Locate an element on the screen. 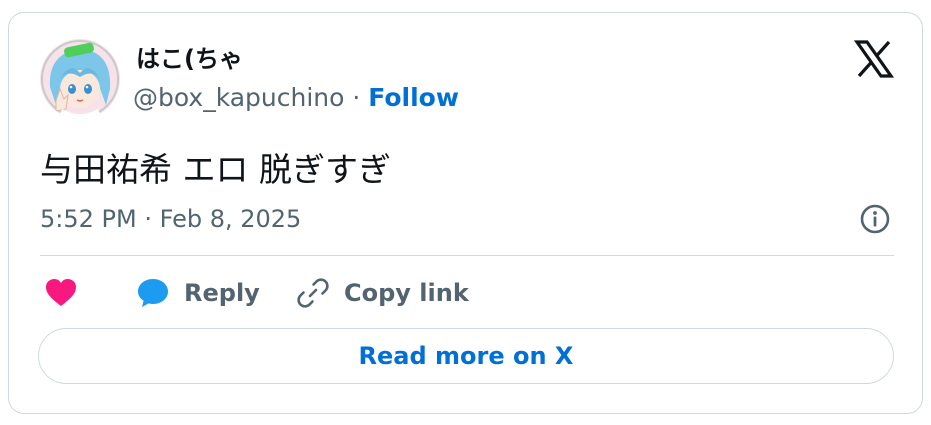 The width and height of the screenshot is (931, 425). reply-button: Reply is located at coordinates (198, 293).